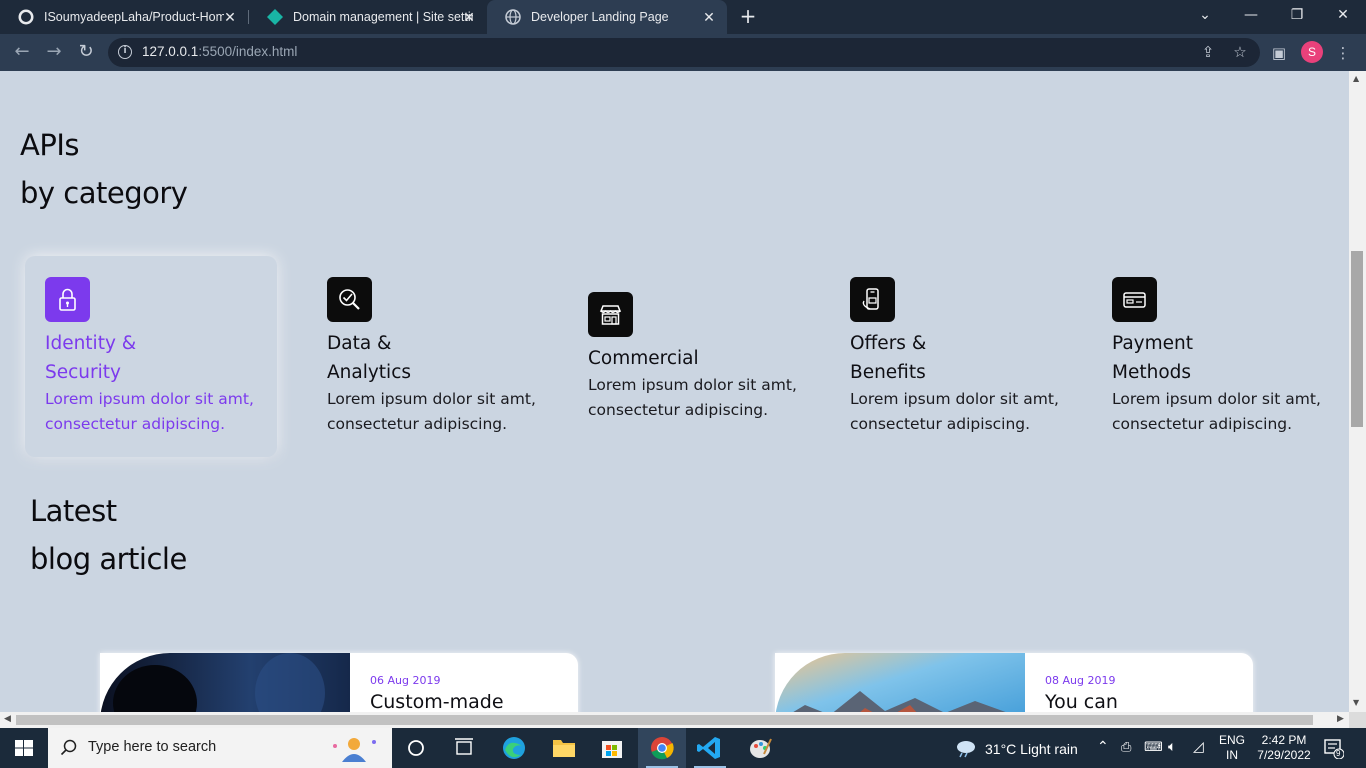  Describe the element at coordinates (760, 748) in the screenshot. I see `paint-app-icon` at that location.